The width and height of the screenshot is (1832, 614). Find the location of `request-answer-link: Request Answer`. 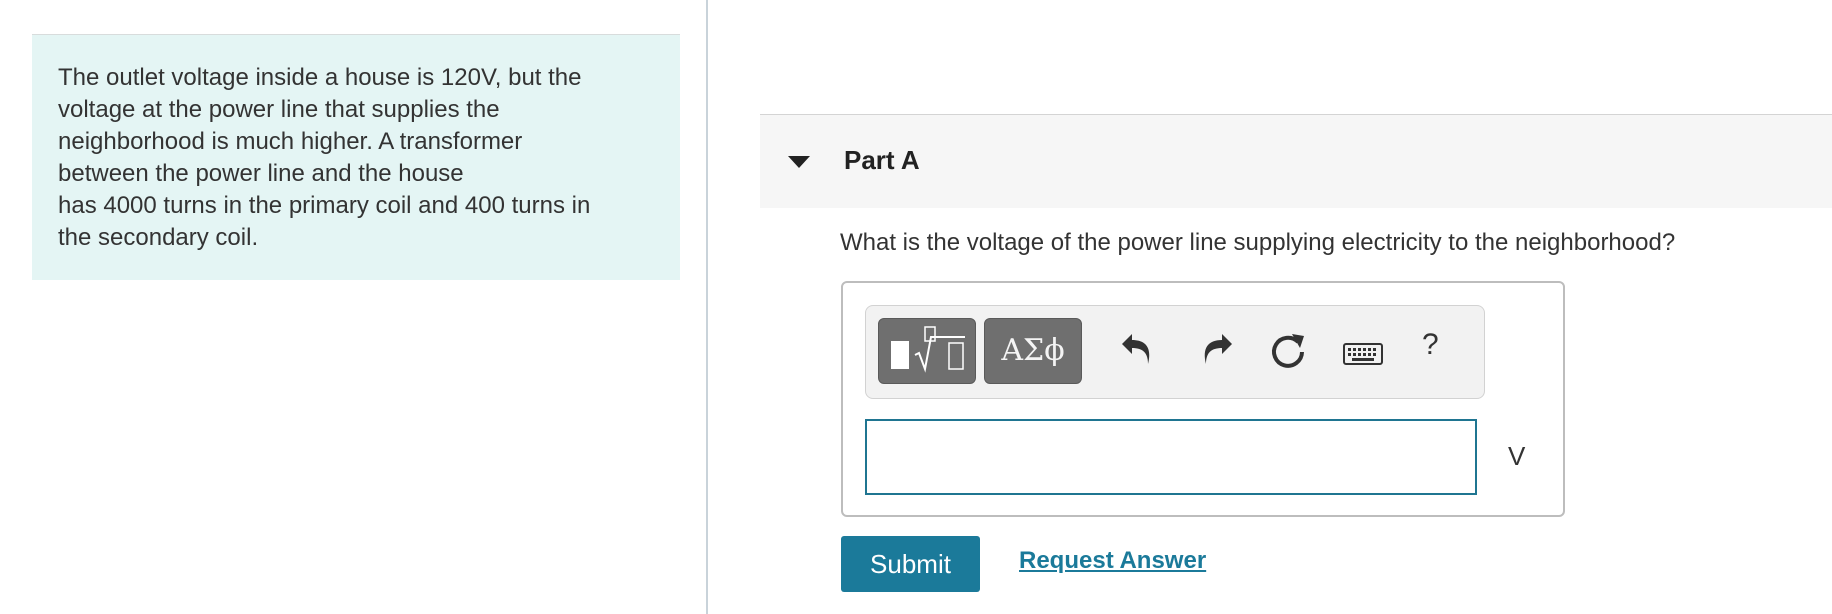

request-answer-link: Request Answer is located at coordinates (1112, 561).